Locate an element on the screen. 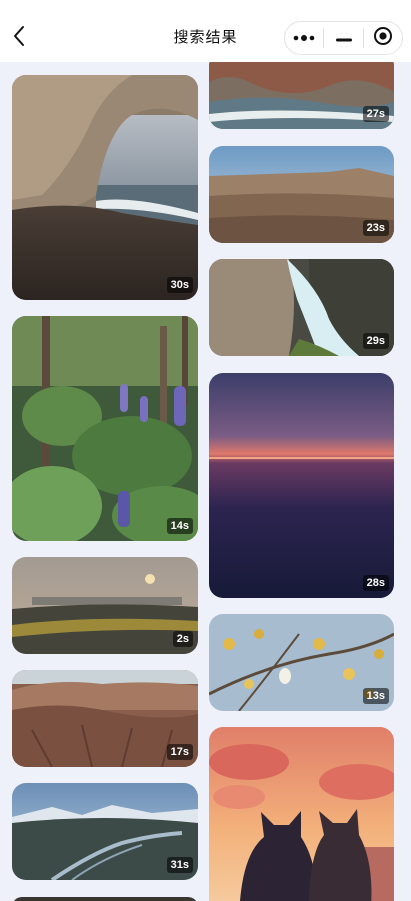  video-card-desert-plateau: 23s is located at coordinates (301, 194).